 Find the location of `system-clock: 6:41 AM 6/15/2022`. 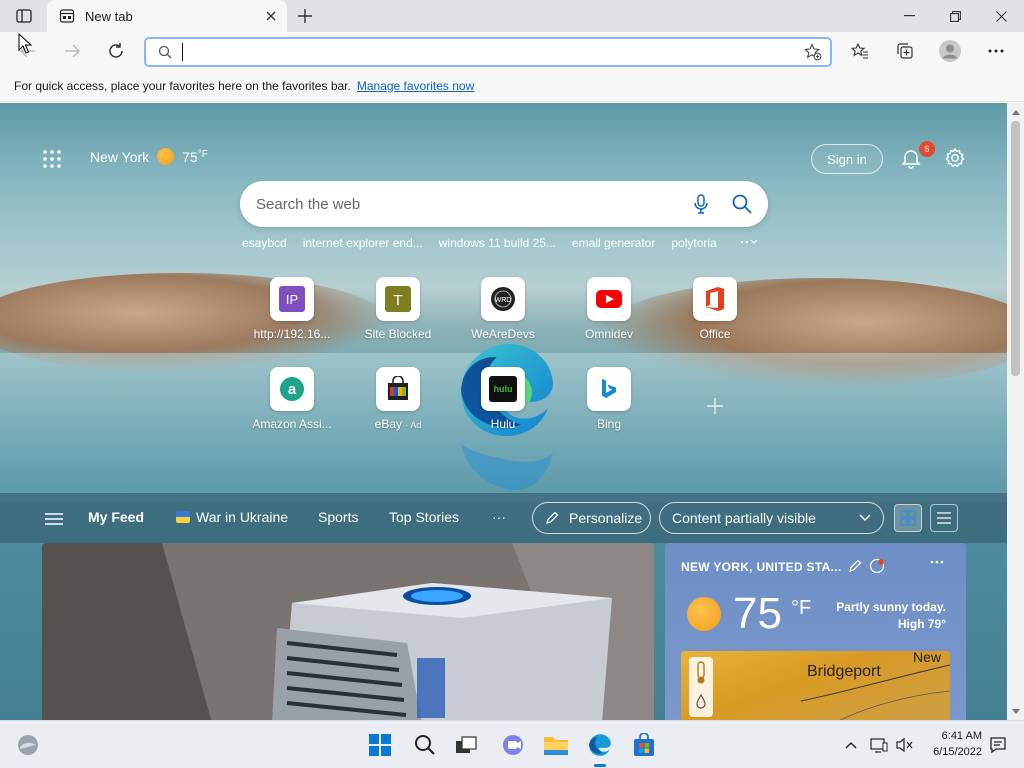

system-clock: 6:41 AM 6/15/2022 is located at coordinates (951, 744).